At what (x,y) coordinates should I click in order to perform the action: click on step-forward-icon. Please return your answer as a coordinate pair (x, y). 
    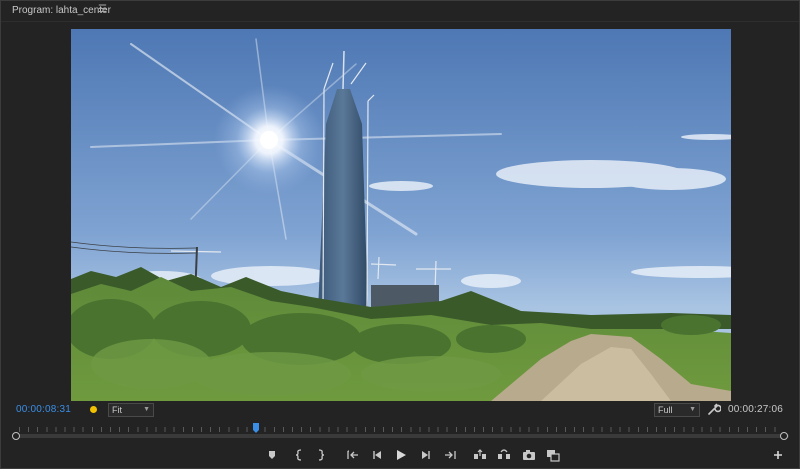
    Looking at the image, I should click on (426, 455).